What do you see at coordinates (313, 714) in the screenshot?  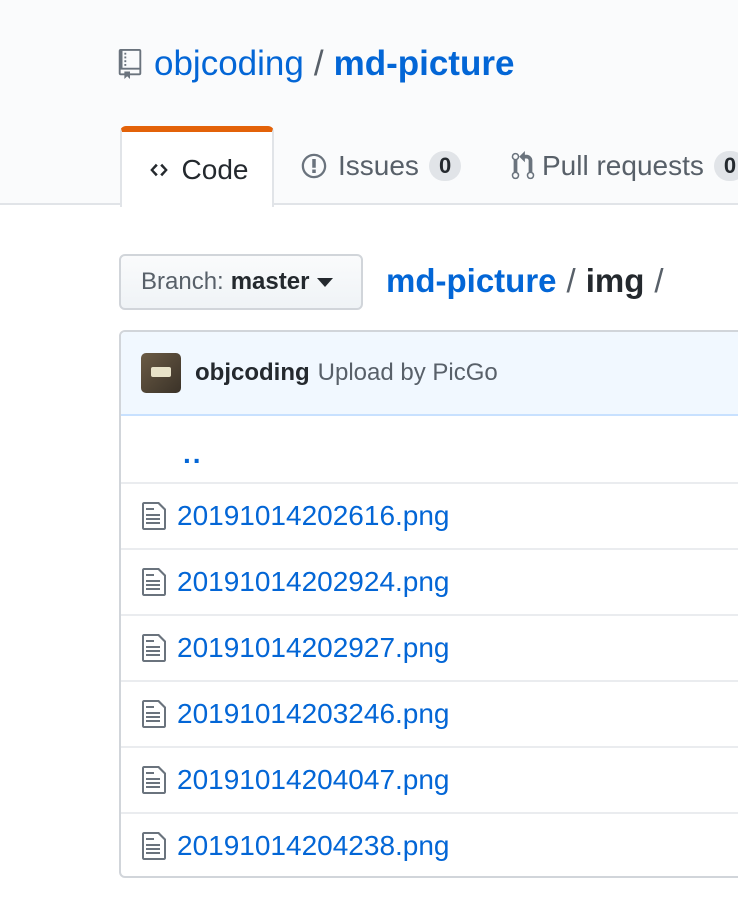 I see `file-name-link: 20191014203246.png` at bounding box center [313, 714].